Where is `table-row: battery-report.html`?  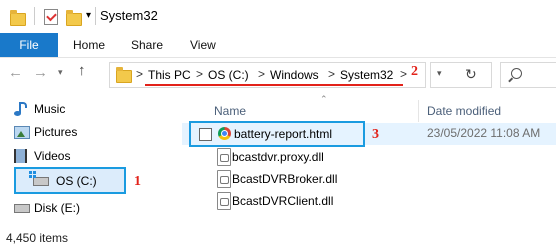 table-row: battery-report.html is located at coordinates (277, 134).